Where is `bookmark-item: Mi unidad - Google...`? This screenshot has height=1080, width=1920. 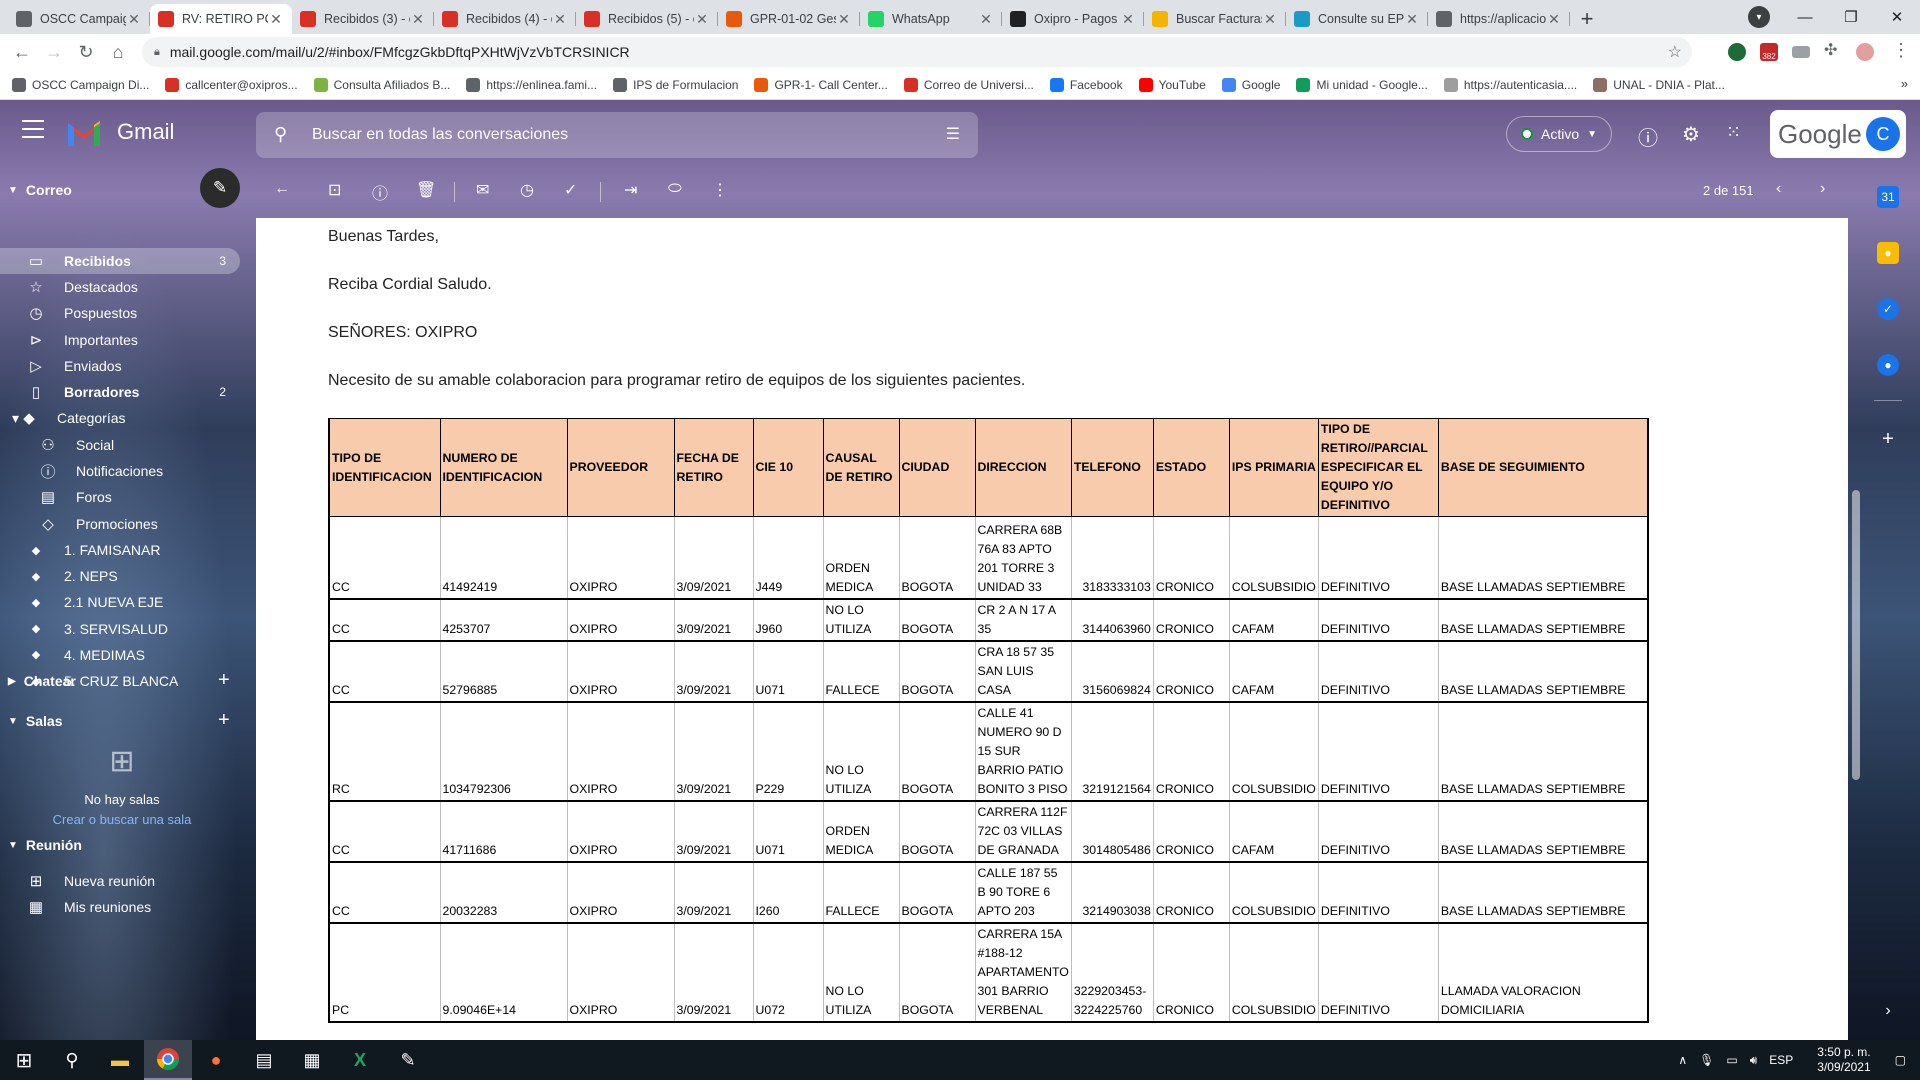 bookmark-item: Mi unidad - Google... is located at coordinates (1362, 84).